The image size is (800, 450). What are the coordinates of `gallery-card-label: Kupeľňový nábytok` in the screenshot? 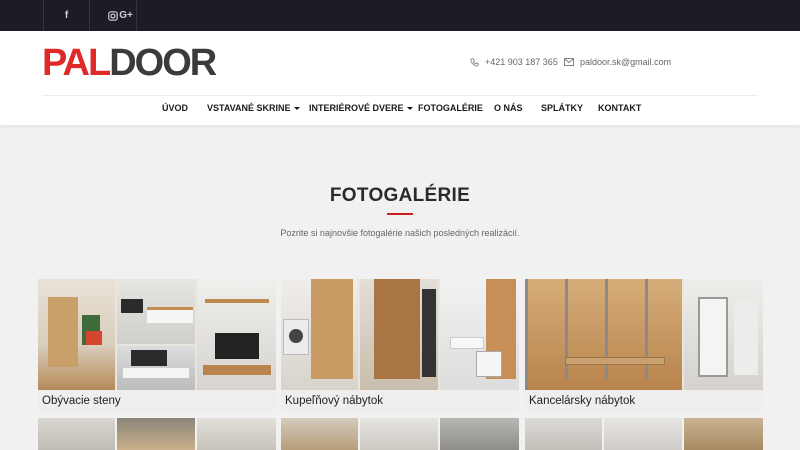 It's located at (400, 401).